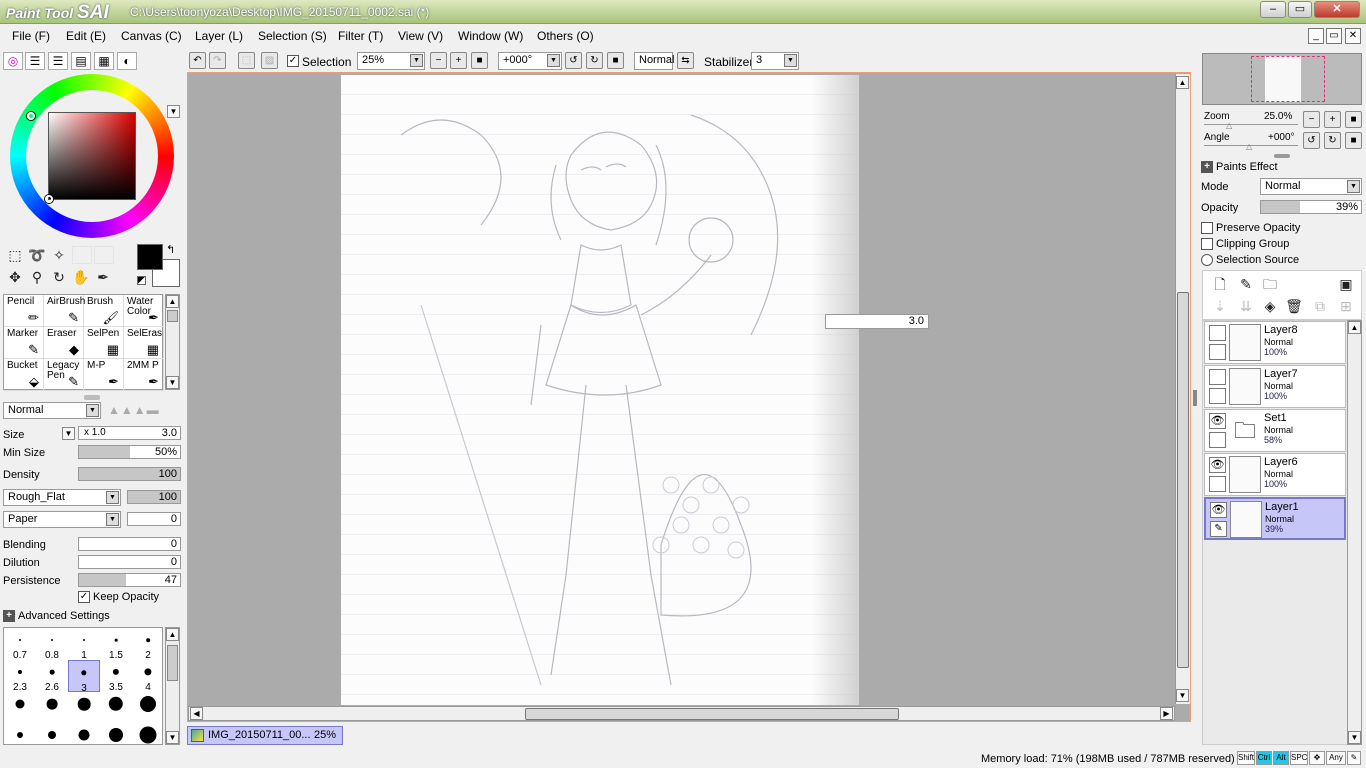 This screenshot has width=1366, height=768. I want to click on document-tab: IMG_20150711_00... 25%, so click(265, 735).